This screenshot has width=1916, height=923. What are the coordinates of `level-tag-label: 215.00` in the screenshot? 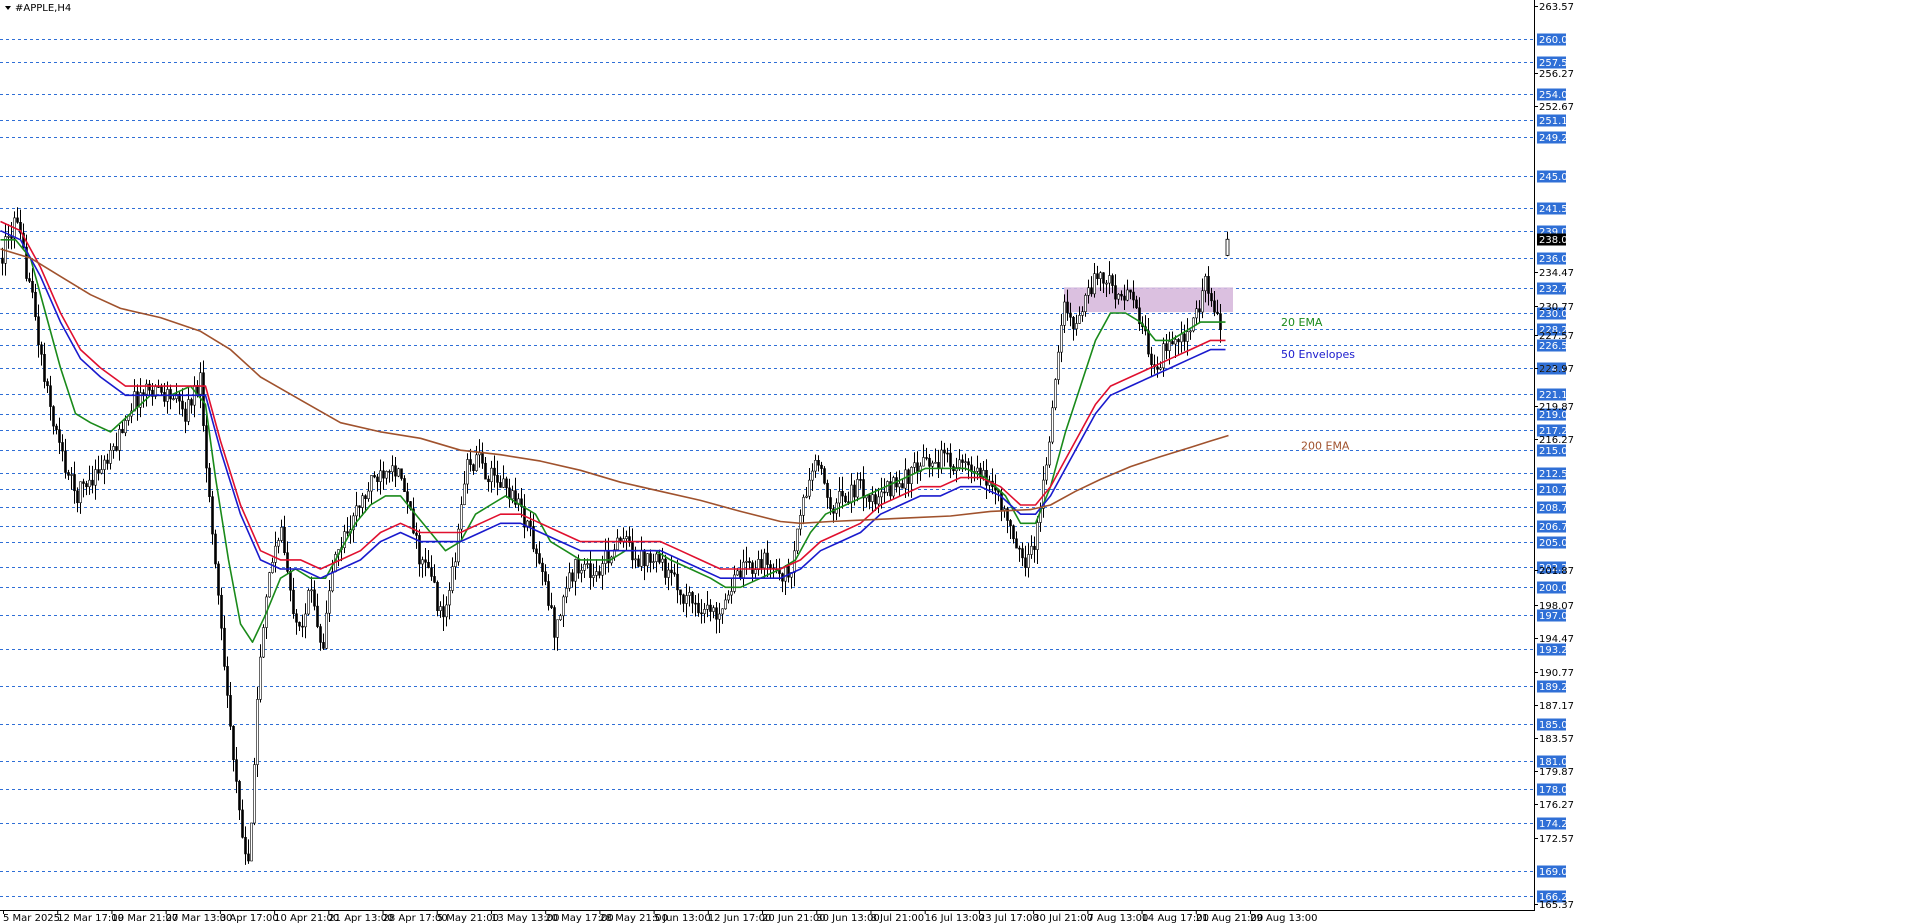 It's located at (1556, 451).